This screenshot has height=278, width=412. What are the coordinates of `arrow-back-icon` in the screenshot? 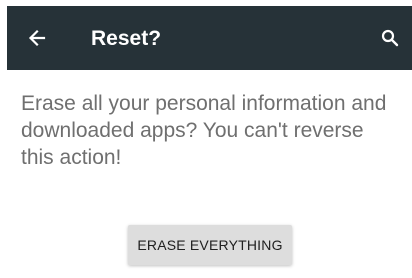 It's located at (37, 38).